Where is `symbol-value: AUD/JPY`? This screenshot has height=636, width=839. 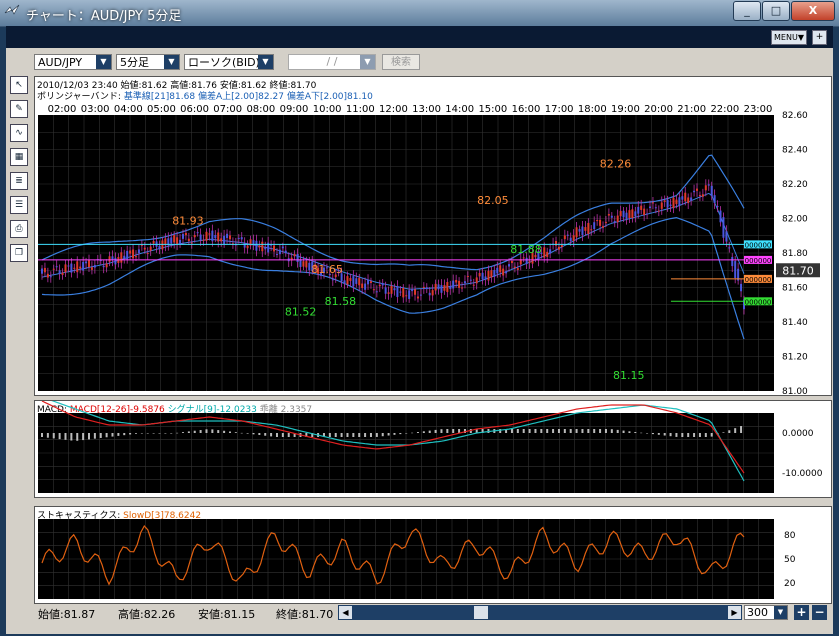 symbol-value: AUD/JPY is located at coordinates (60, 62).